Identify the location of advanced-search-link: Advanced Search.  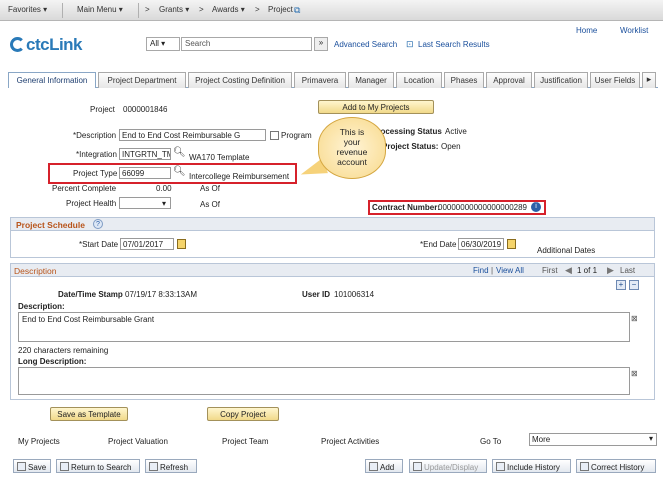
(365, 44).